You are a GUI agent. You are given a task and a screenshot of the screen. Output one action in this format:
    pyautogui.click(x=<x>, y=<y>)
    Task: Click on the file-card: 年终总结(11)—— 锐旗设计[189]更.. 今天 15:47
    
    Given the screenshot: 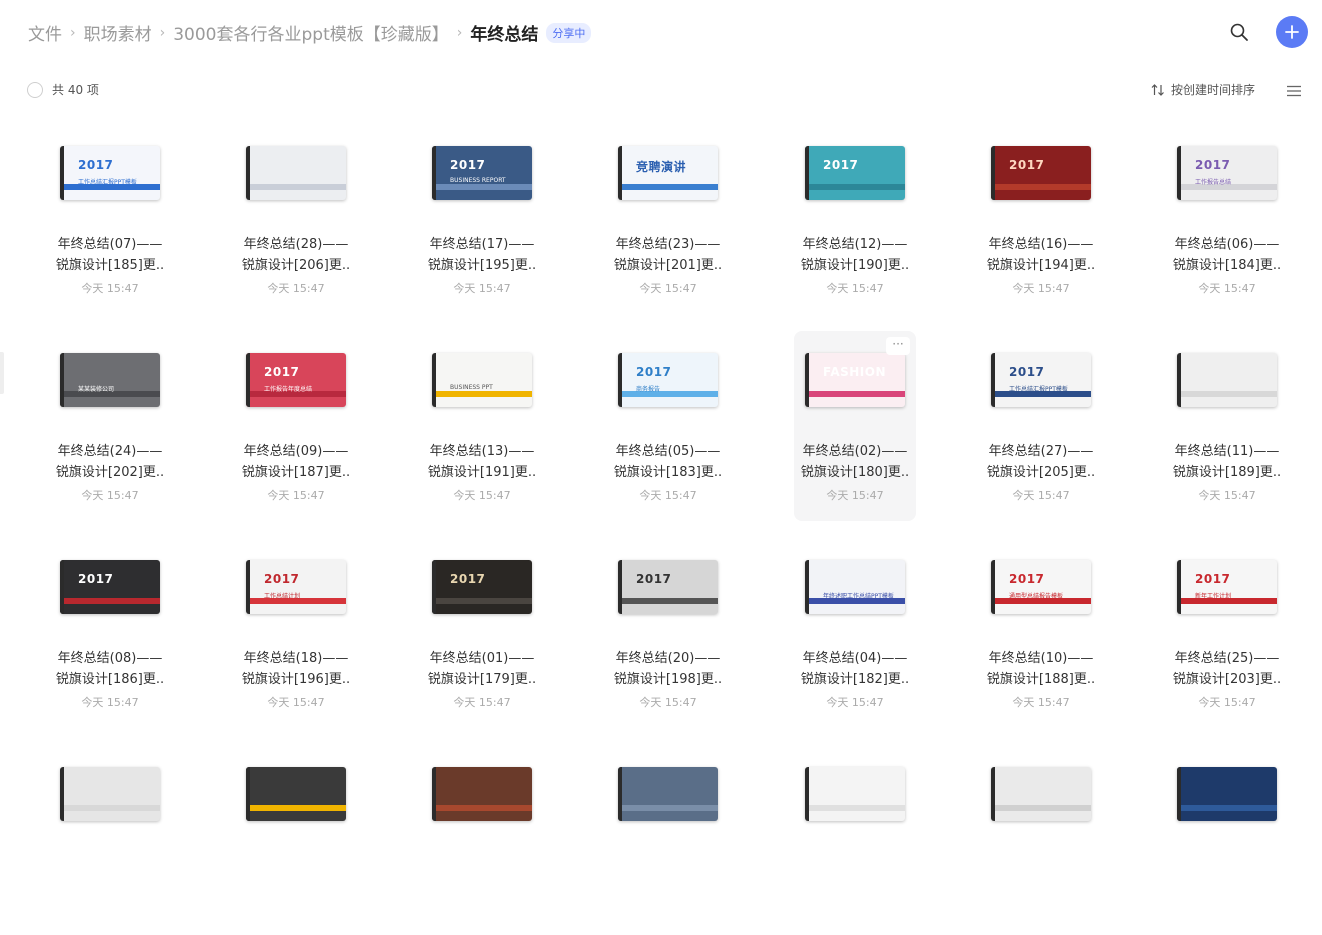 What is the action you would take?
    pyautogui.click(x=1227, y=426)
    